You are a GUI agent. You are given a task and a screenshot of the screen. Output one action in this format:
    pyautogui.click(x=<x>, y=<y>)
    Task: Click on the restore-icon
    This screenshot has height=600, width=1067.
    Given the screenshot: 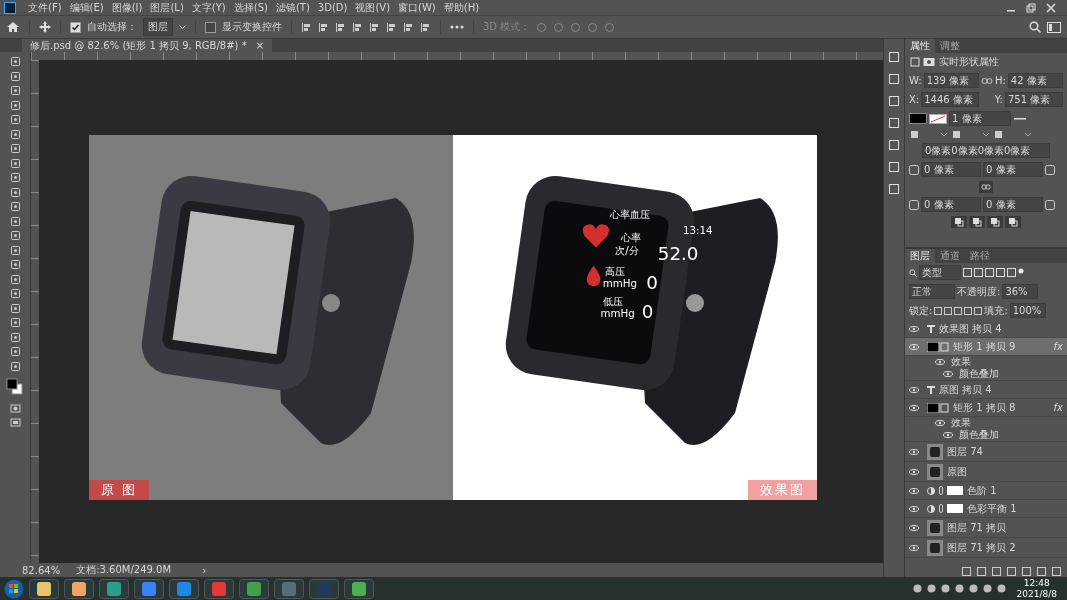 What is the action you would take?
    pyautogui.click(x=1031, y=7)
    